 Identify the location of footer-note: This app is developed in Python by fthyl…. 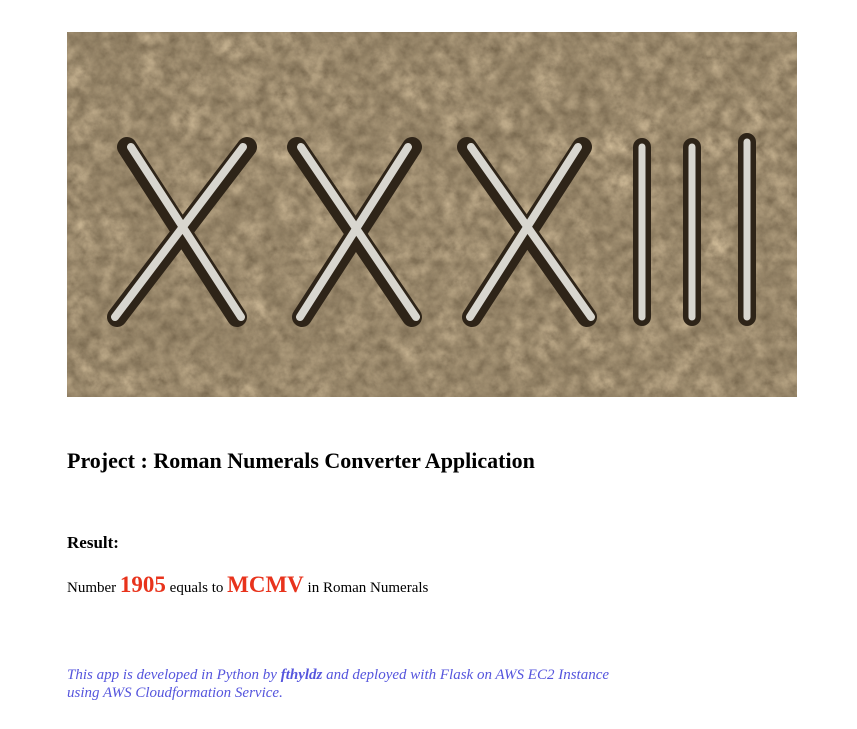
(367, 684).